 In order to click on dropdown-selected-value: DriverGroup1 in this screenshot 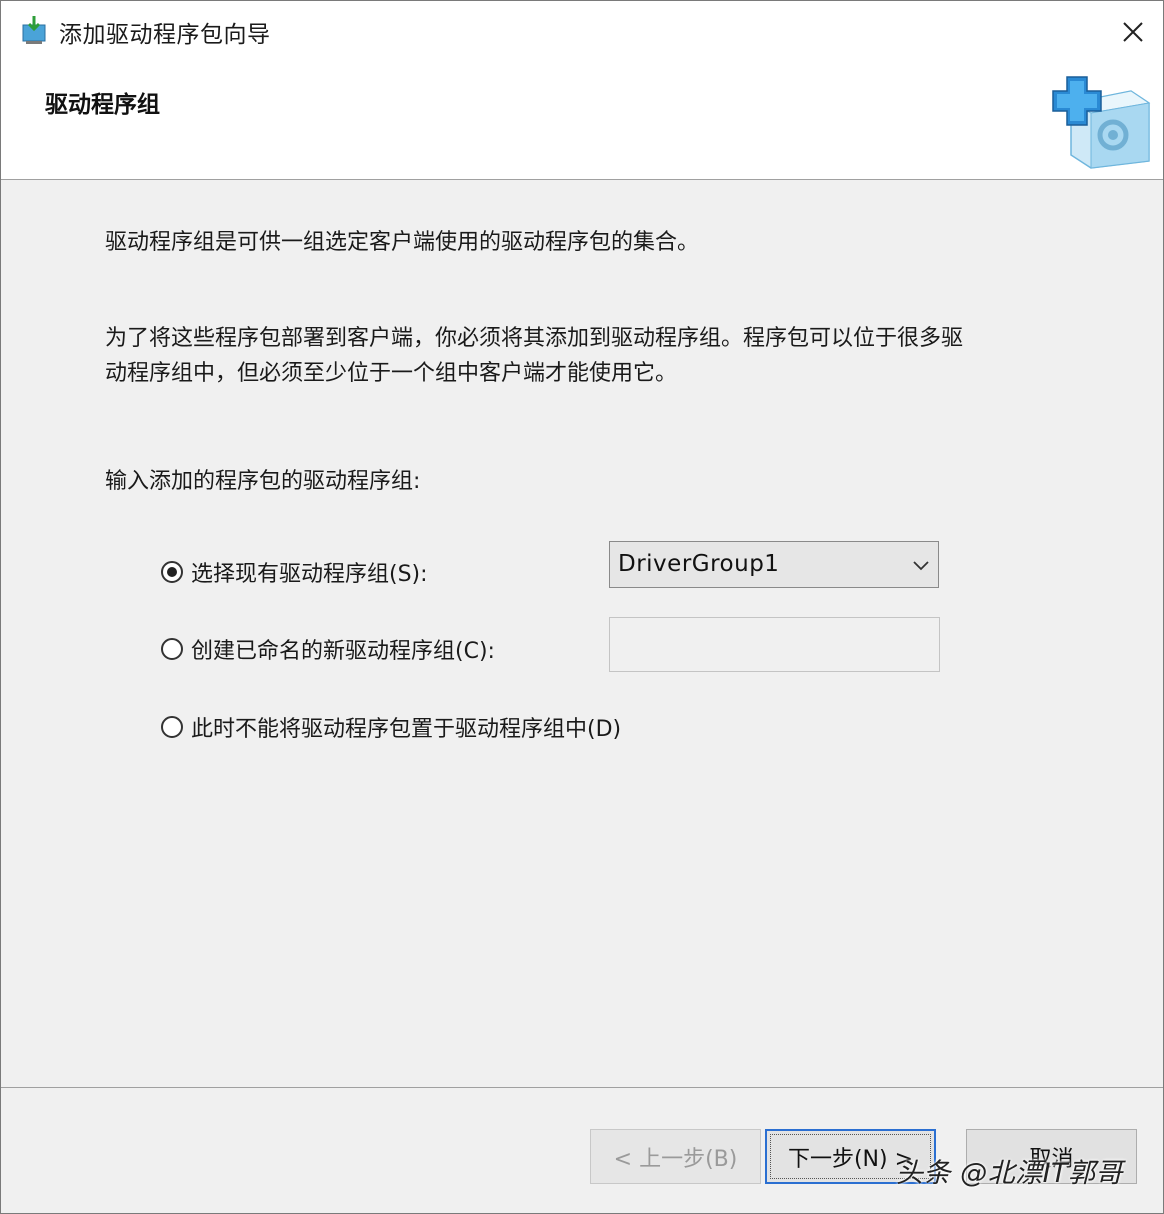, I will do `click(699, 564)`.